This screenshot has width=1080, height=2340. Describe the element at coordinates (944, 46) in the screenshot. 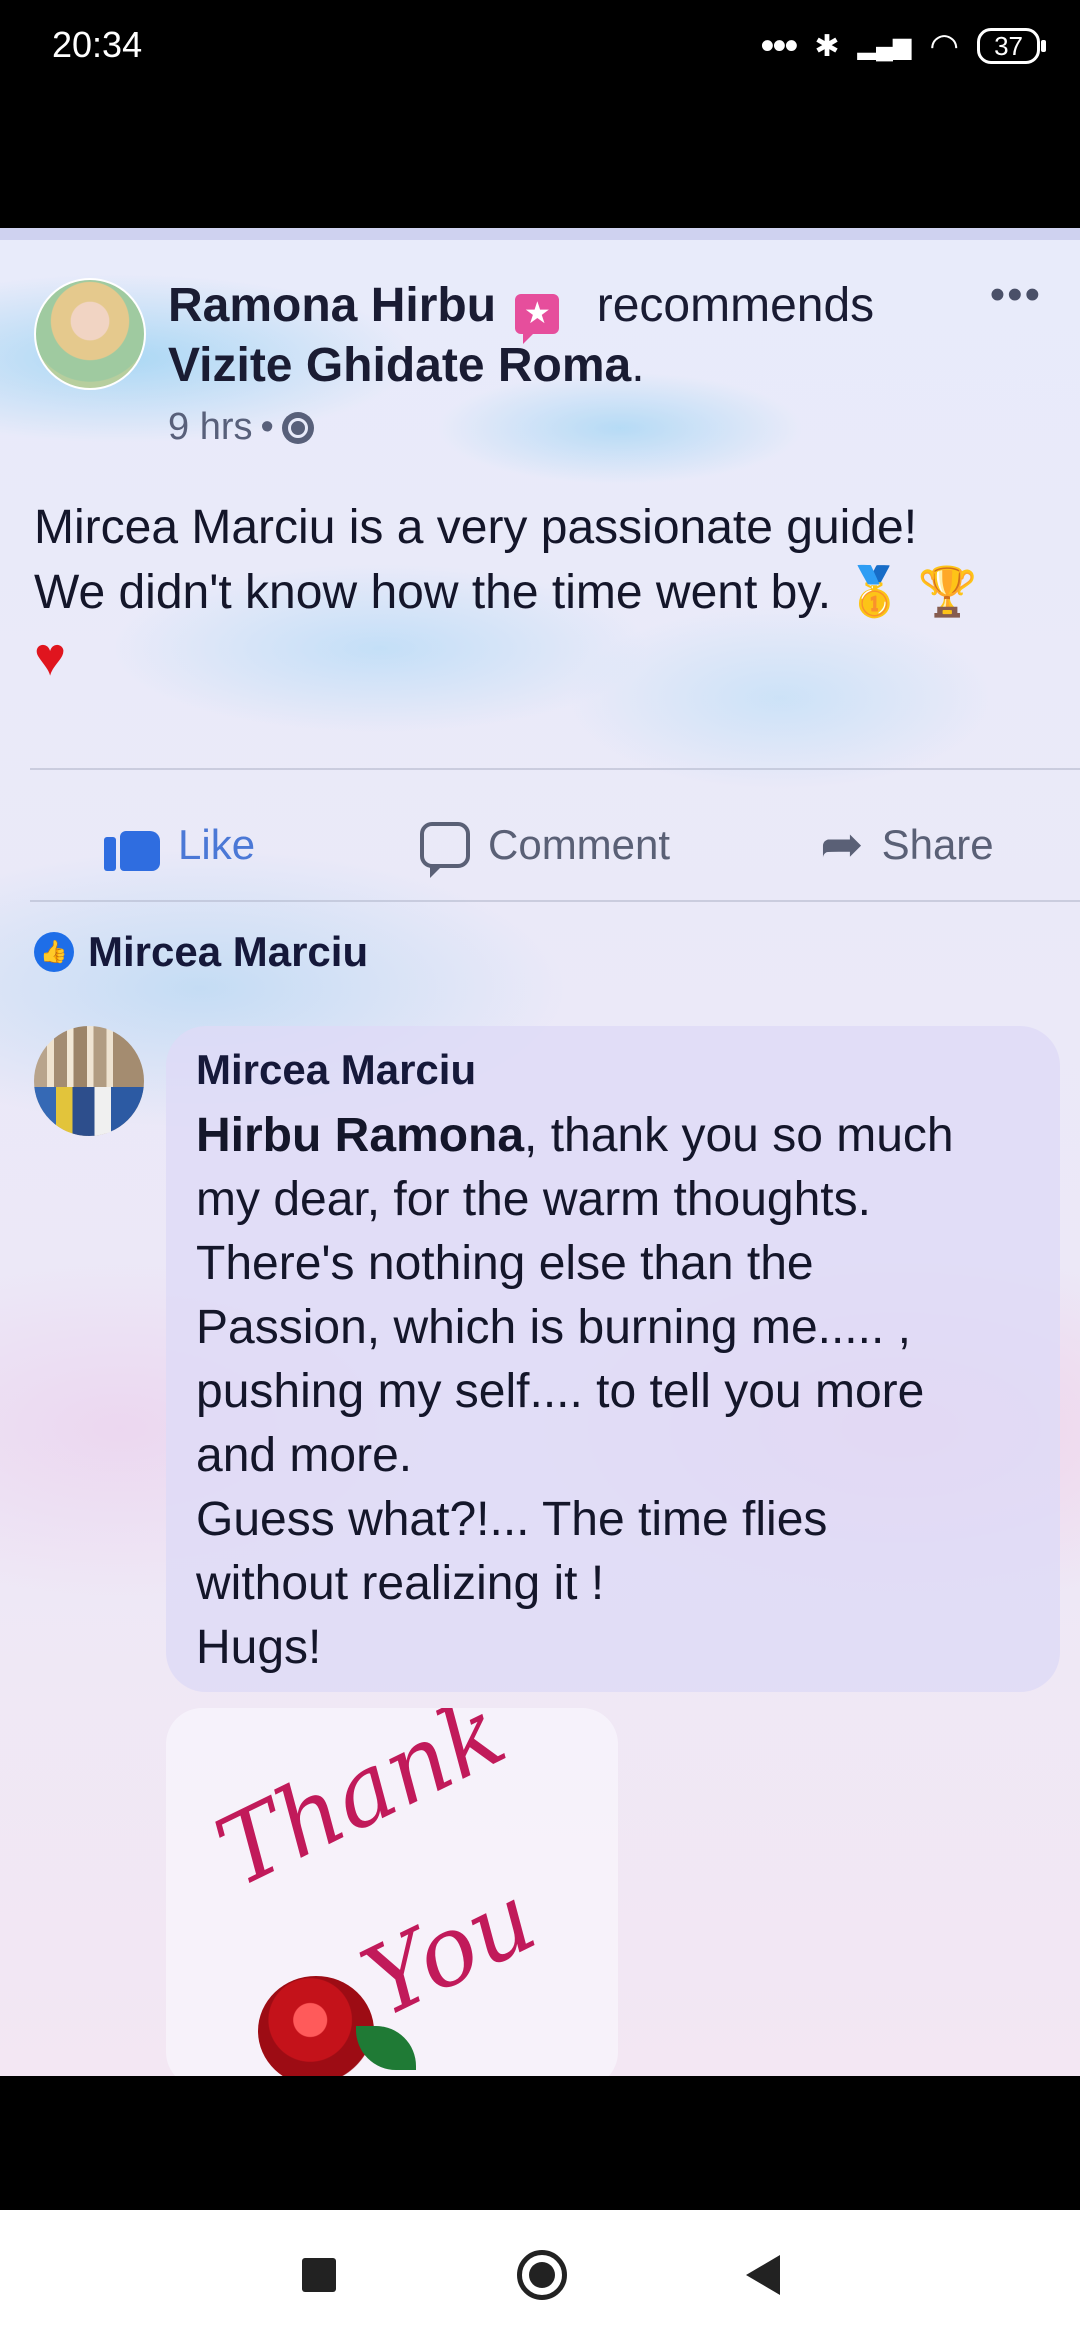

I see `wifi-icon: ◠` at that location.